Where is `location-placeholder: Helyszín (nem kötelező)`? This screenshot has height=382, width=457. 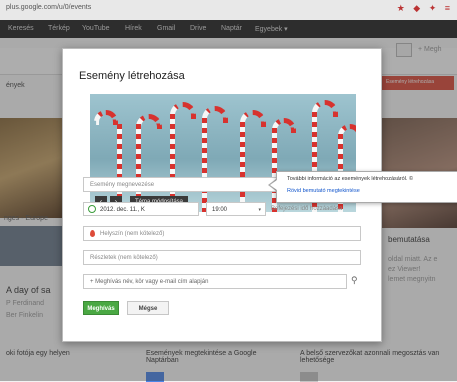 location-placeholder: Helyszín (nem kötelező) is located at coordinates (132, 234).